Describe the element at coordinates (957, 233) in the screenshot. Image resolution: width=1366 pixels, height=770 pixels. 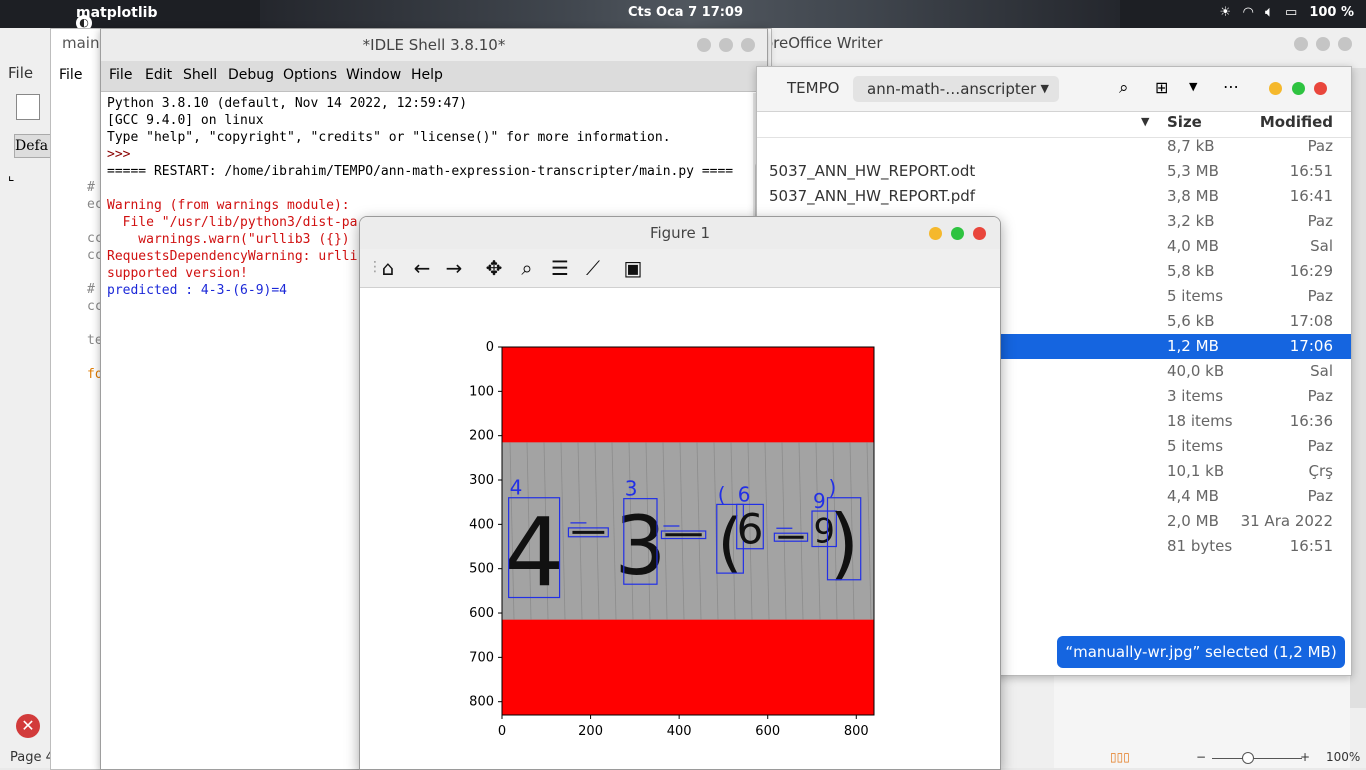
I see `figure-maximize-button` at that location.